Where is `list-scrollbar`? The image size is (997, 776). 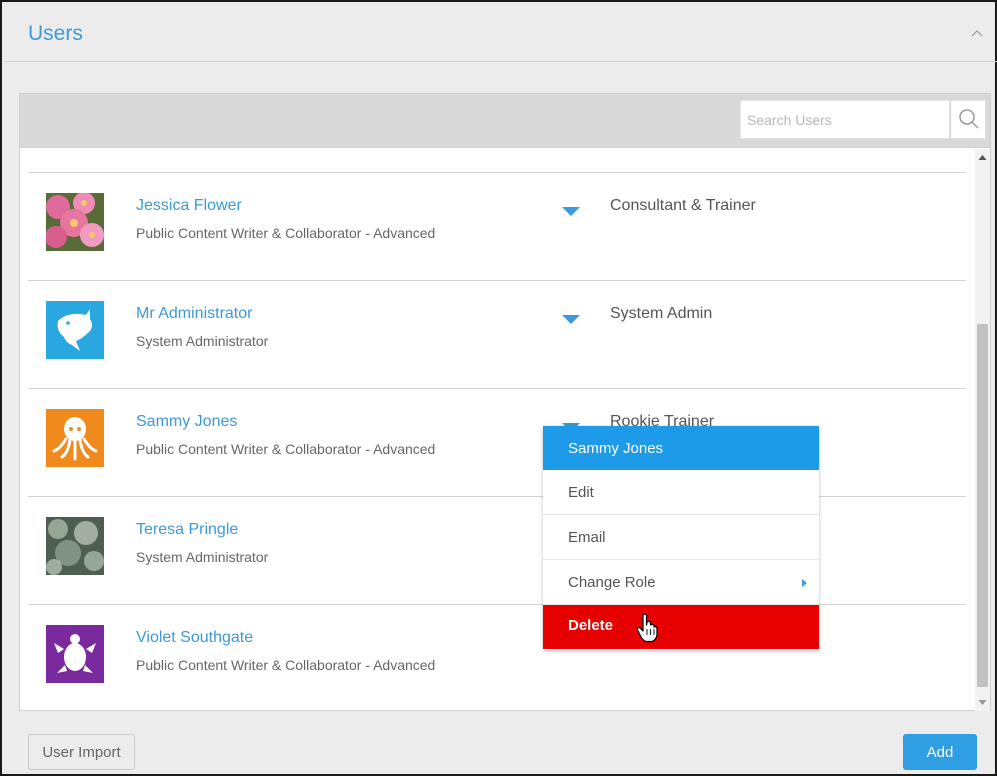 list-scrollbar is located at coordinates (982, 430).